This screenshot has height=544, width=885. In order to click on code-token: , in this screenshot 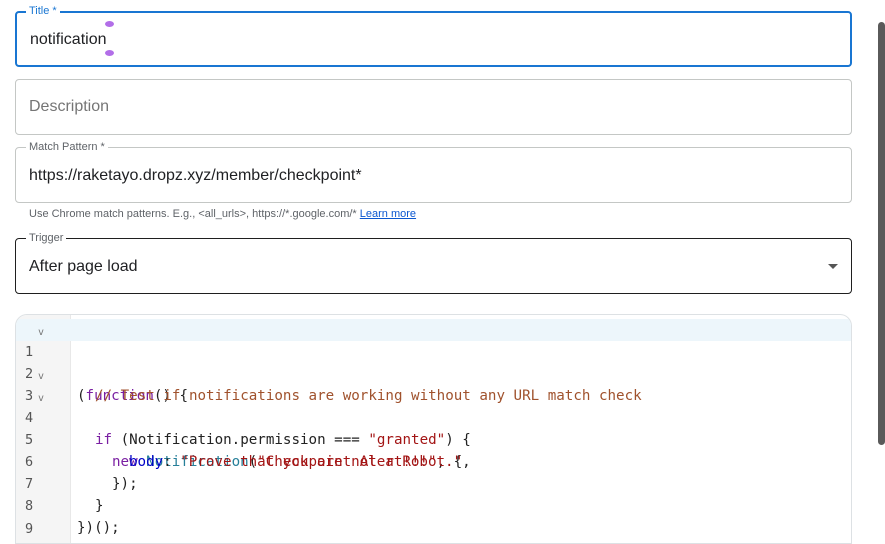, I will do `click(466, 462)`.